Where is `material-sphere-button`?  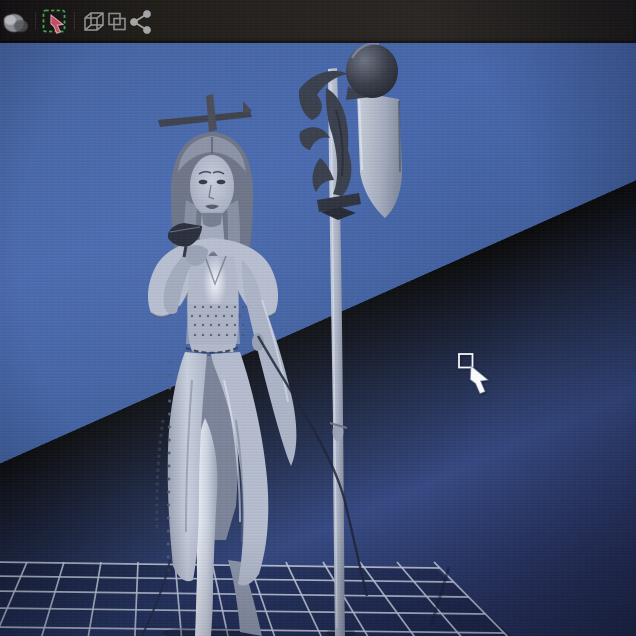 material-sphere-button is located at coordinates (17, 22).